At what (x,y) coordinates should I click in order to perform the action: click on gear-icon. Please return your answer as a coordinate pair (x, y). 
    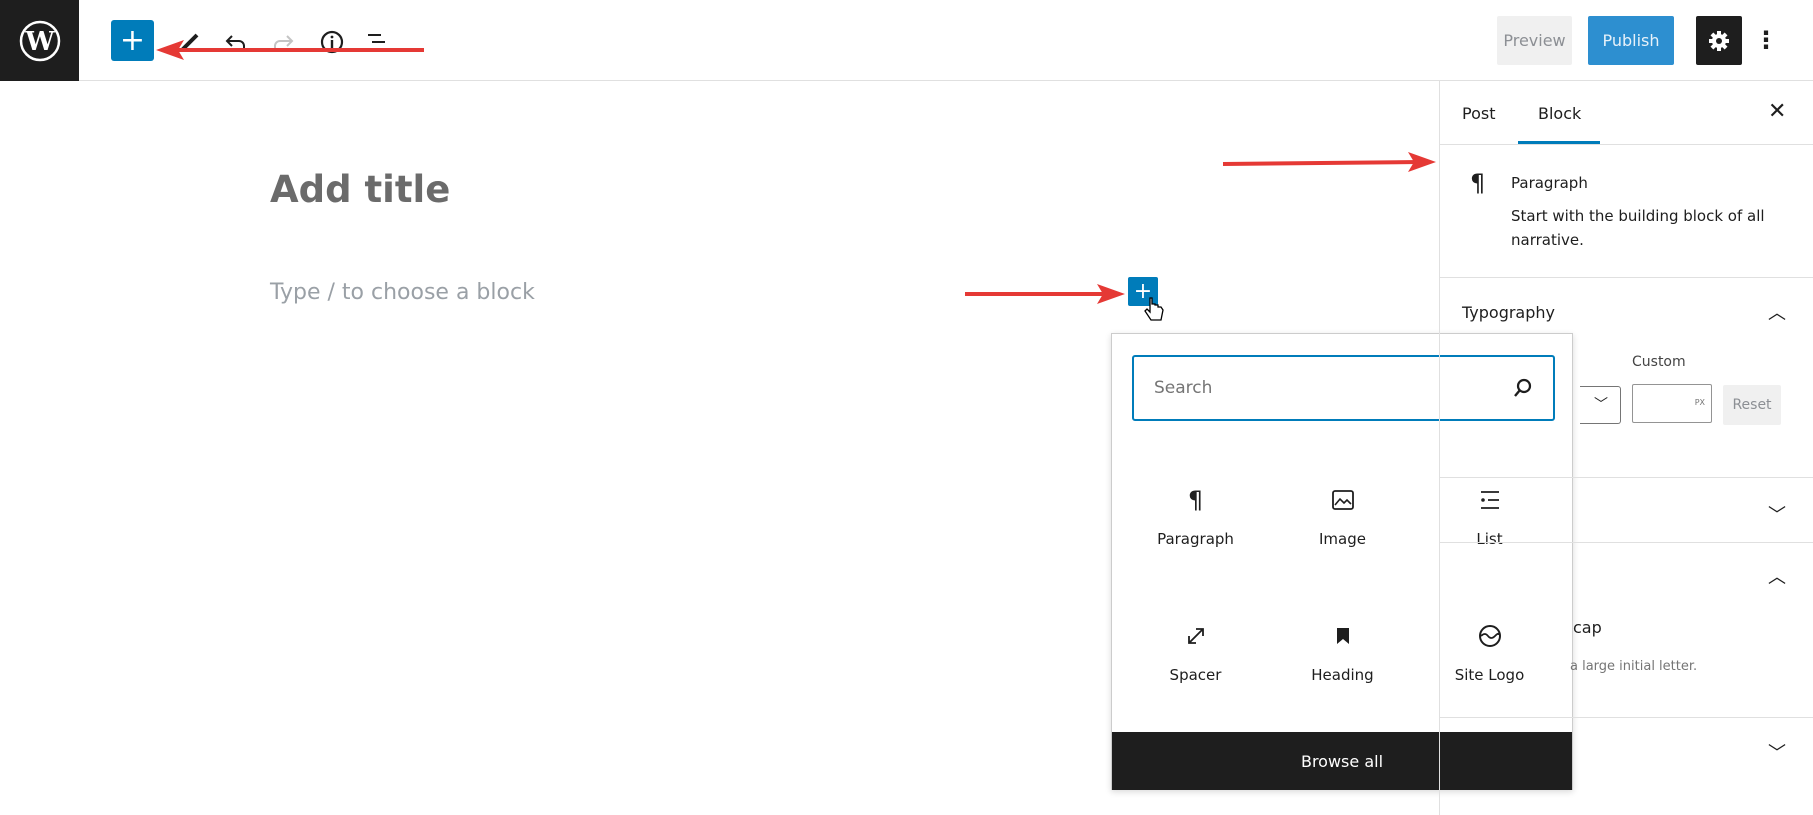
    Looking at the image, I should click on (1719, 40).